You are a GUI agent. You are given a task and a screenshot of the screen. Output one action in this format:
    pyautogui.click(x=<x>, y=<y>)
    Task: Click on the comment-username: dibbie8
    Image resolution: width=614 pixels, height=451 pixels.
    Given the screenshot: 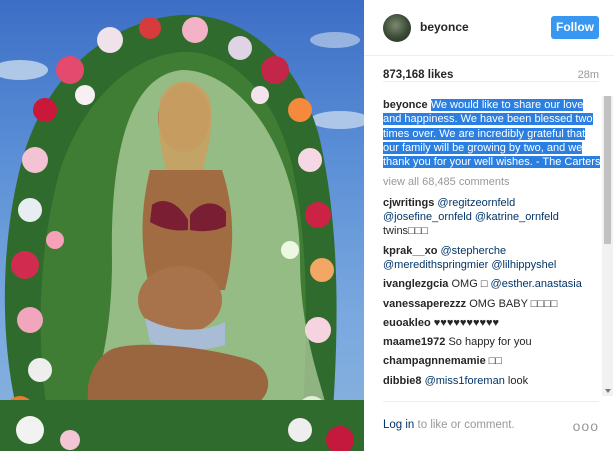 What is the action you would take?
    pyautogui.click(x=402, y=381)
    